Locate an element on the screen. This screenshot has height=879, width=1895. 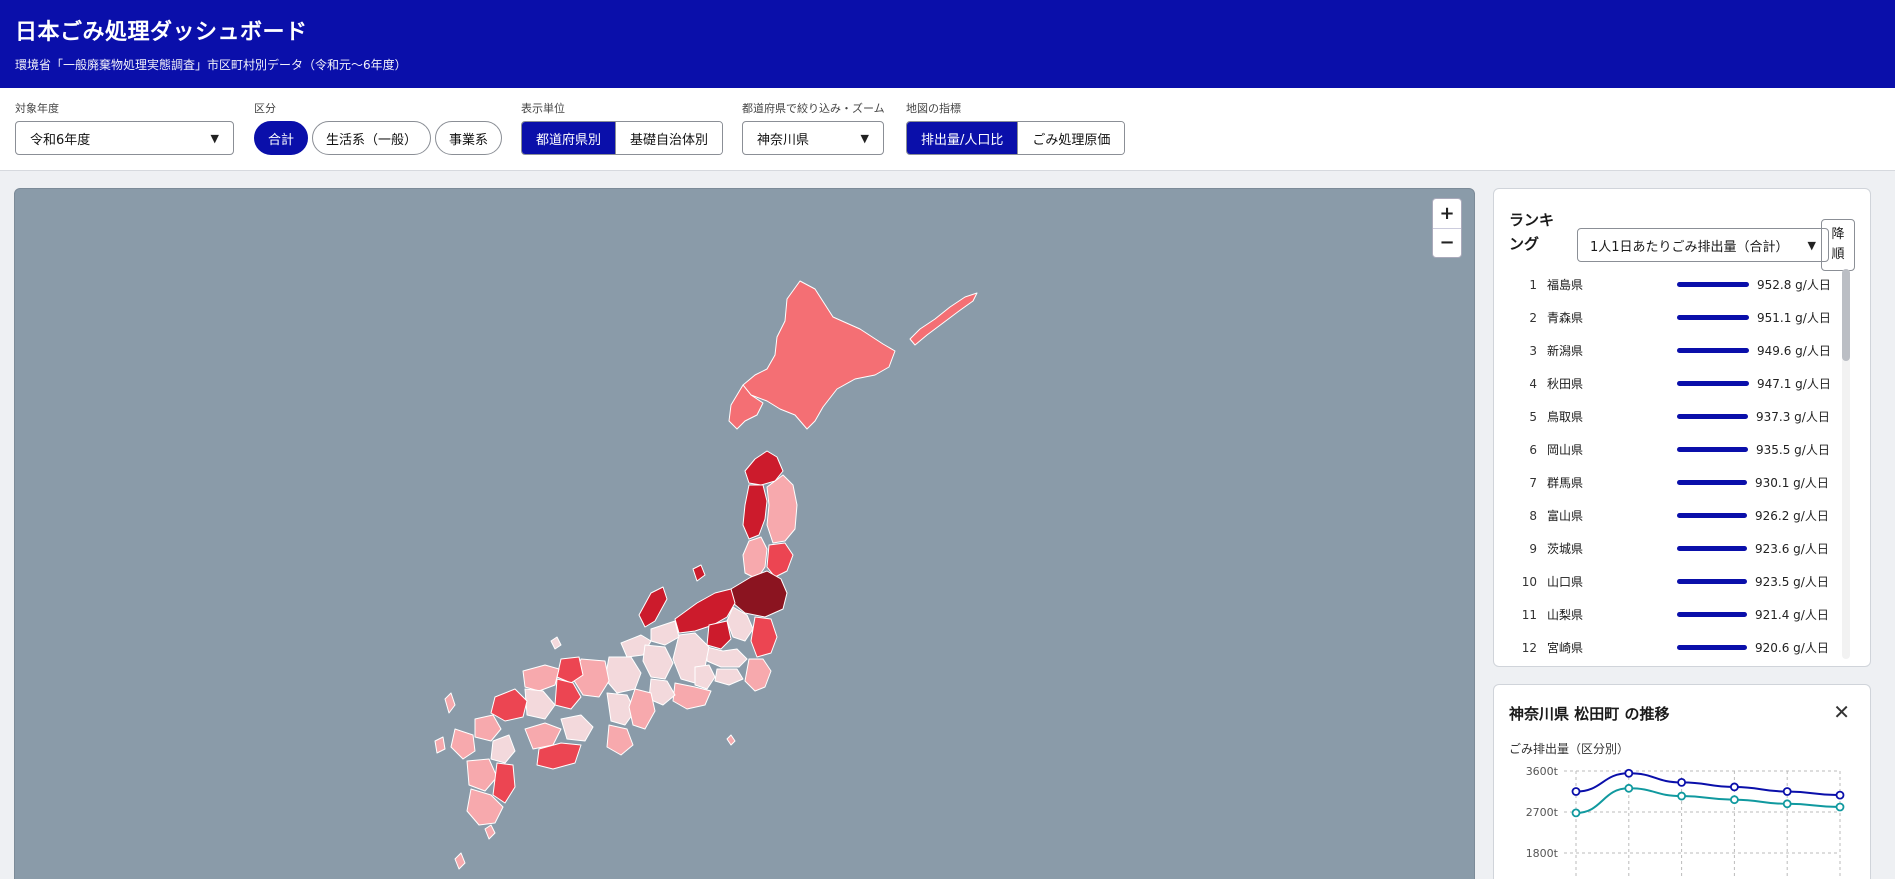
region-amami is located at coordinates (490, 832).